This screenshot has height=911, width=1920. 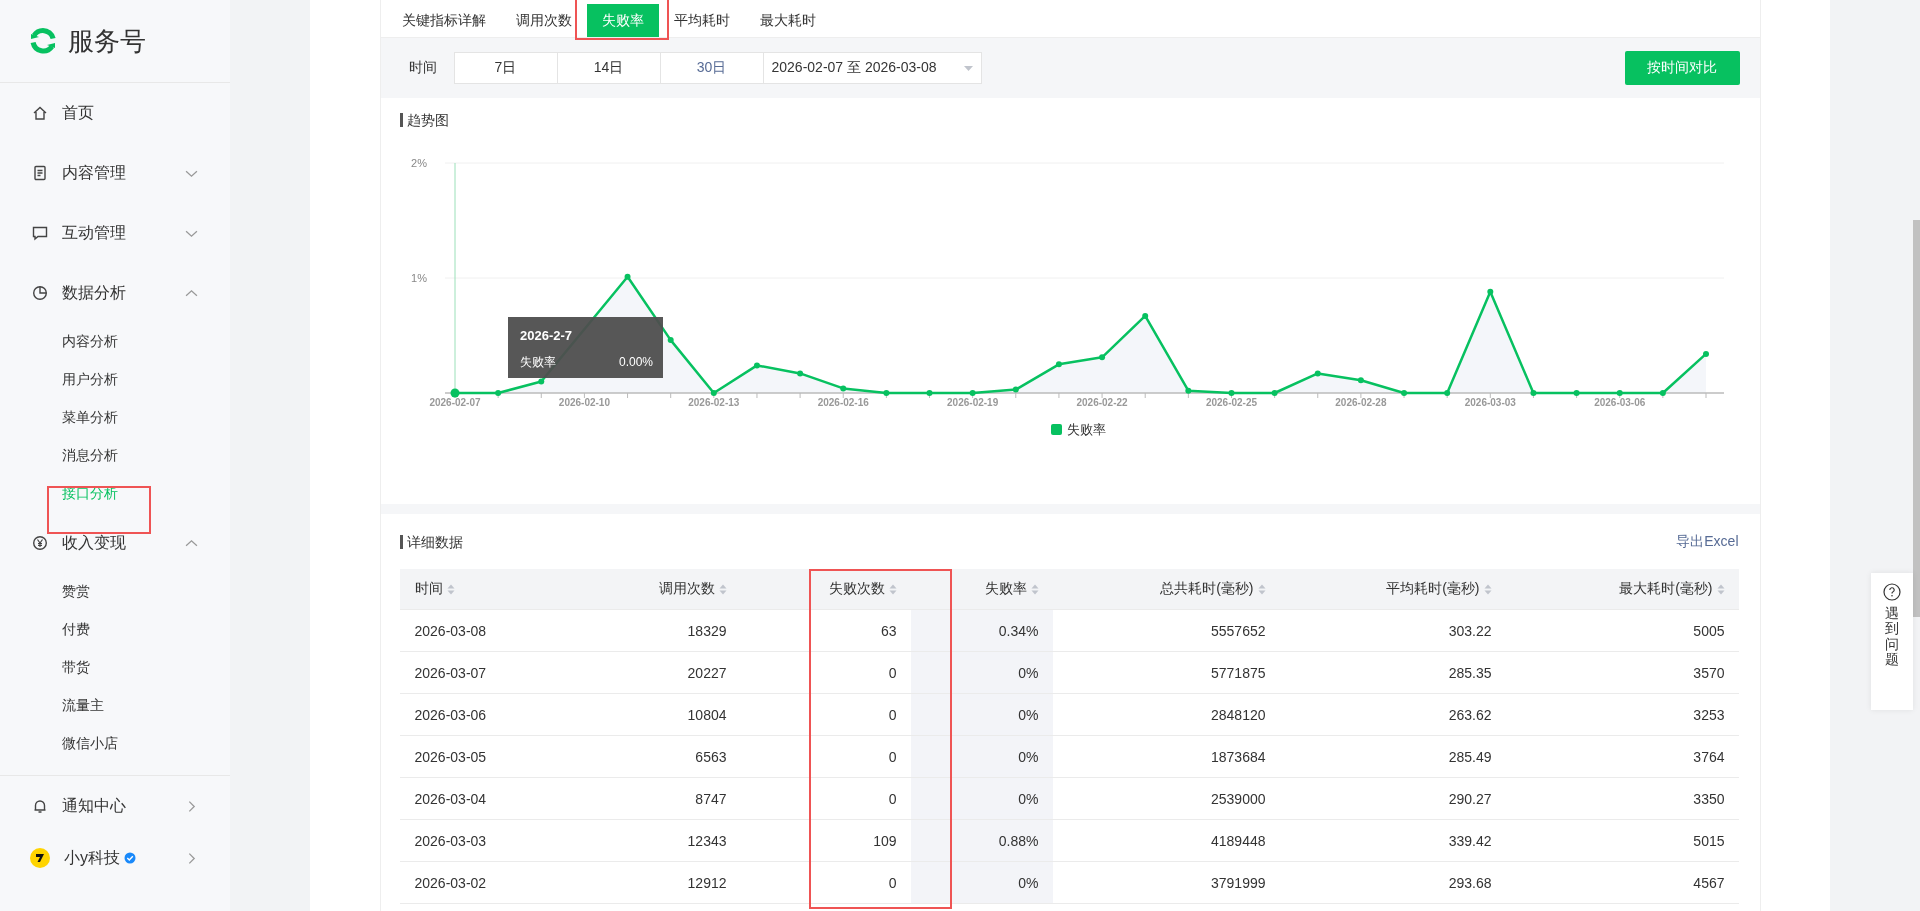 What do you see at coordinates (1709, 798) in the screenshot?
I see `table-cell: 3350` at bounding box center [1709, 798].